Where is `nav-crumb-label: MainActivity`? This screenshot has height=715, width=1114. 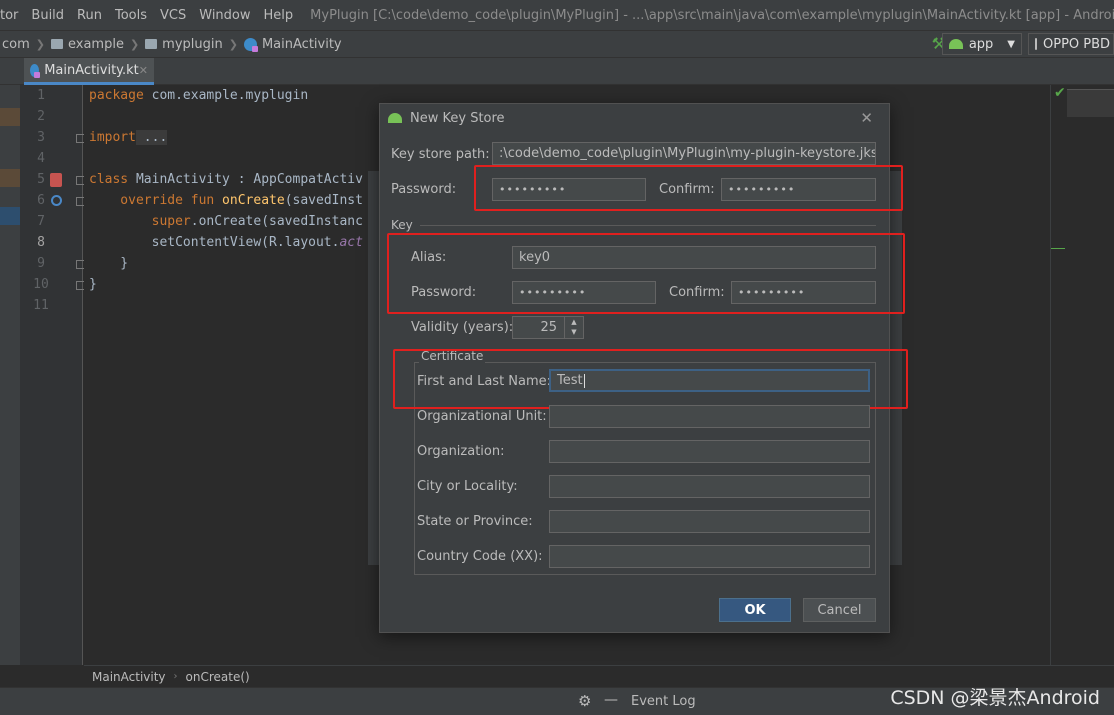
nav-crumb-label: MainActivity is located at coordinates (301, 44).